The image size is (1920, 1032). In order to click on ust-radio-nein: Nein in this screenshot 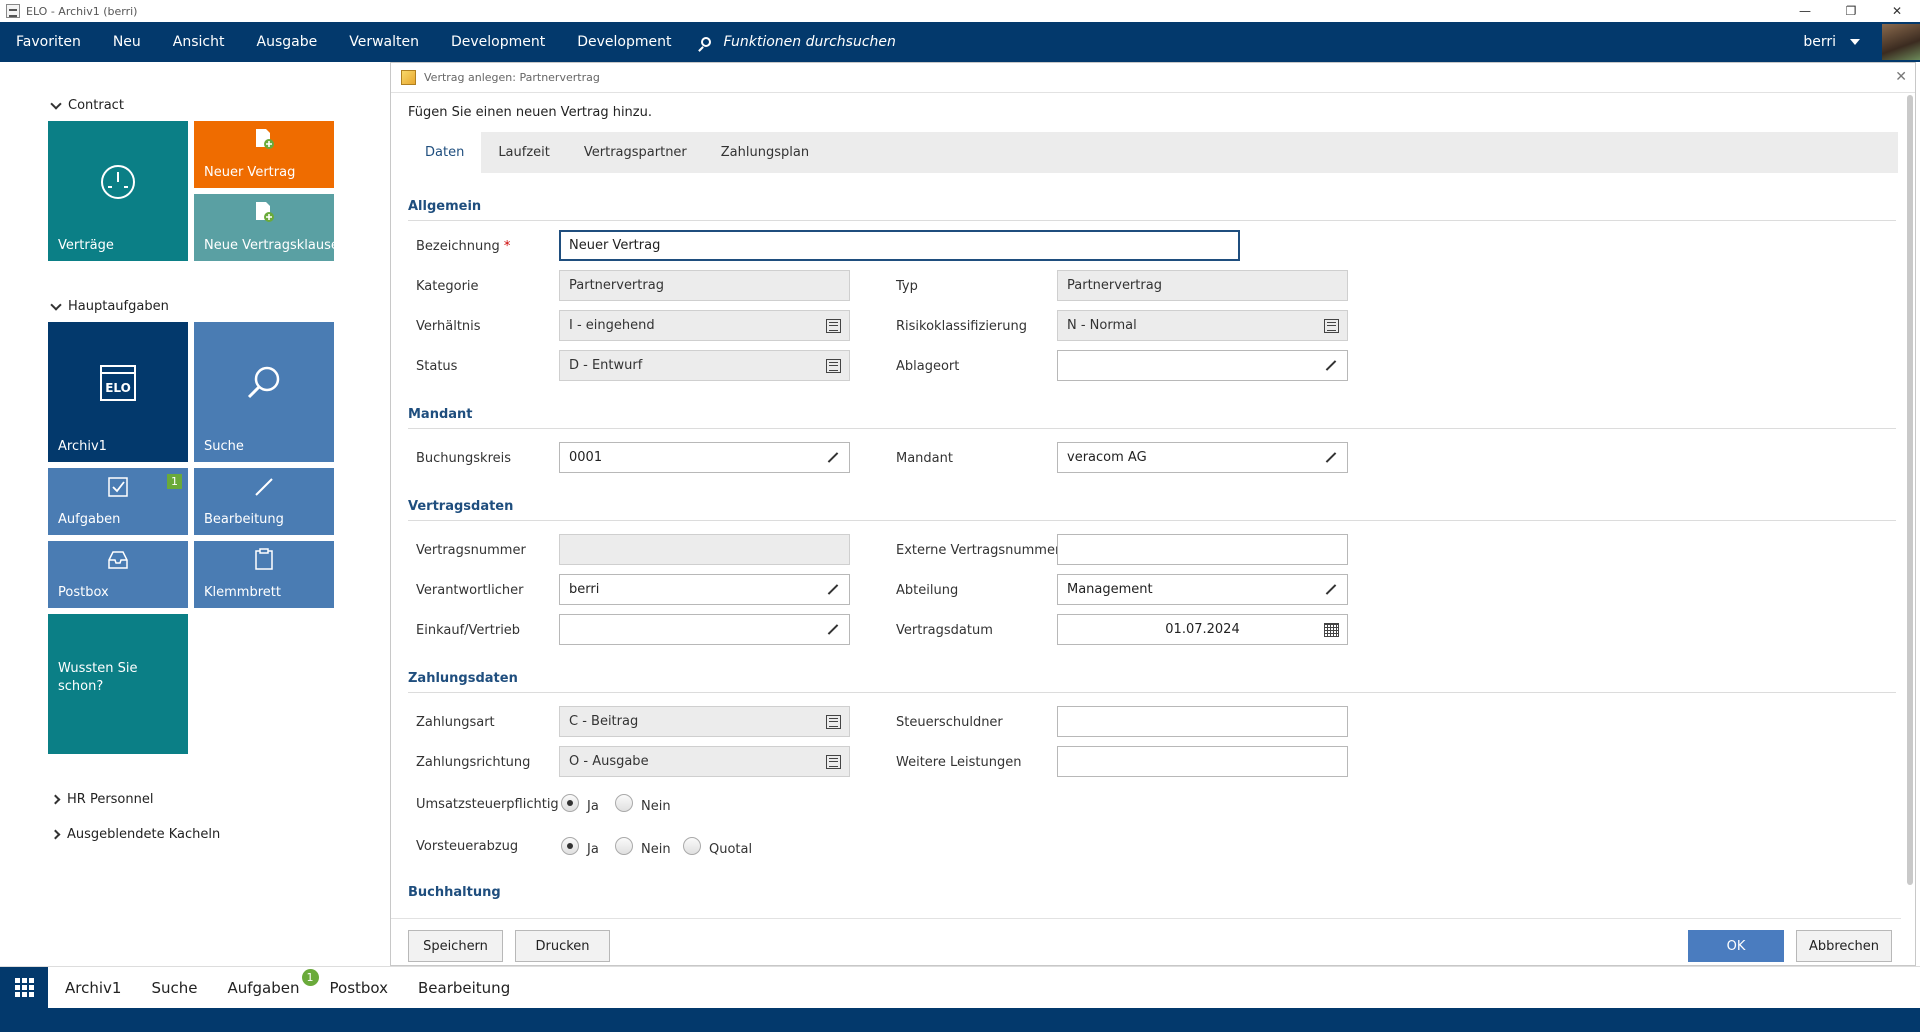, I will do `click(643, 804)`.